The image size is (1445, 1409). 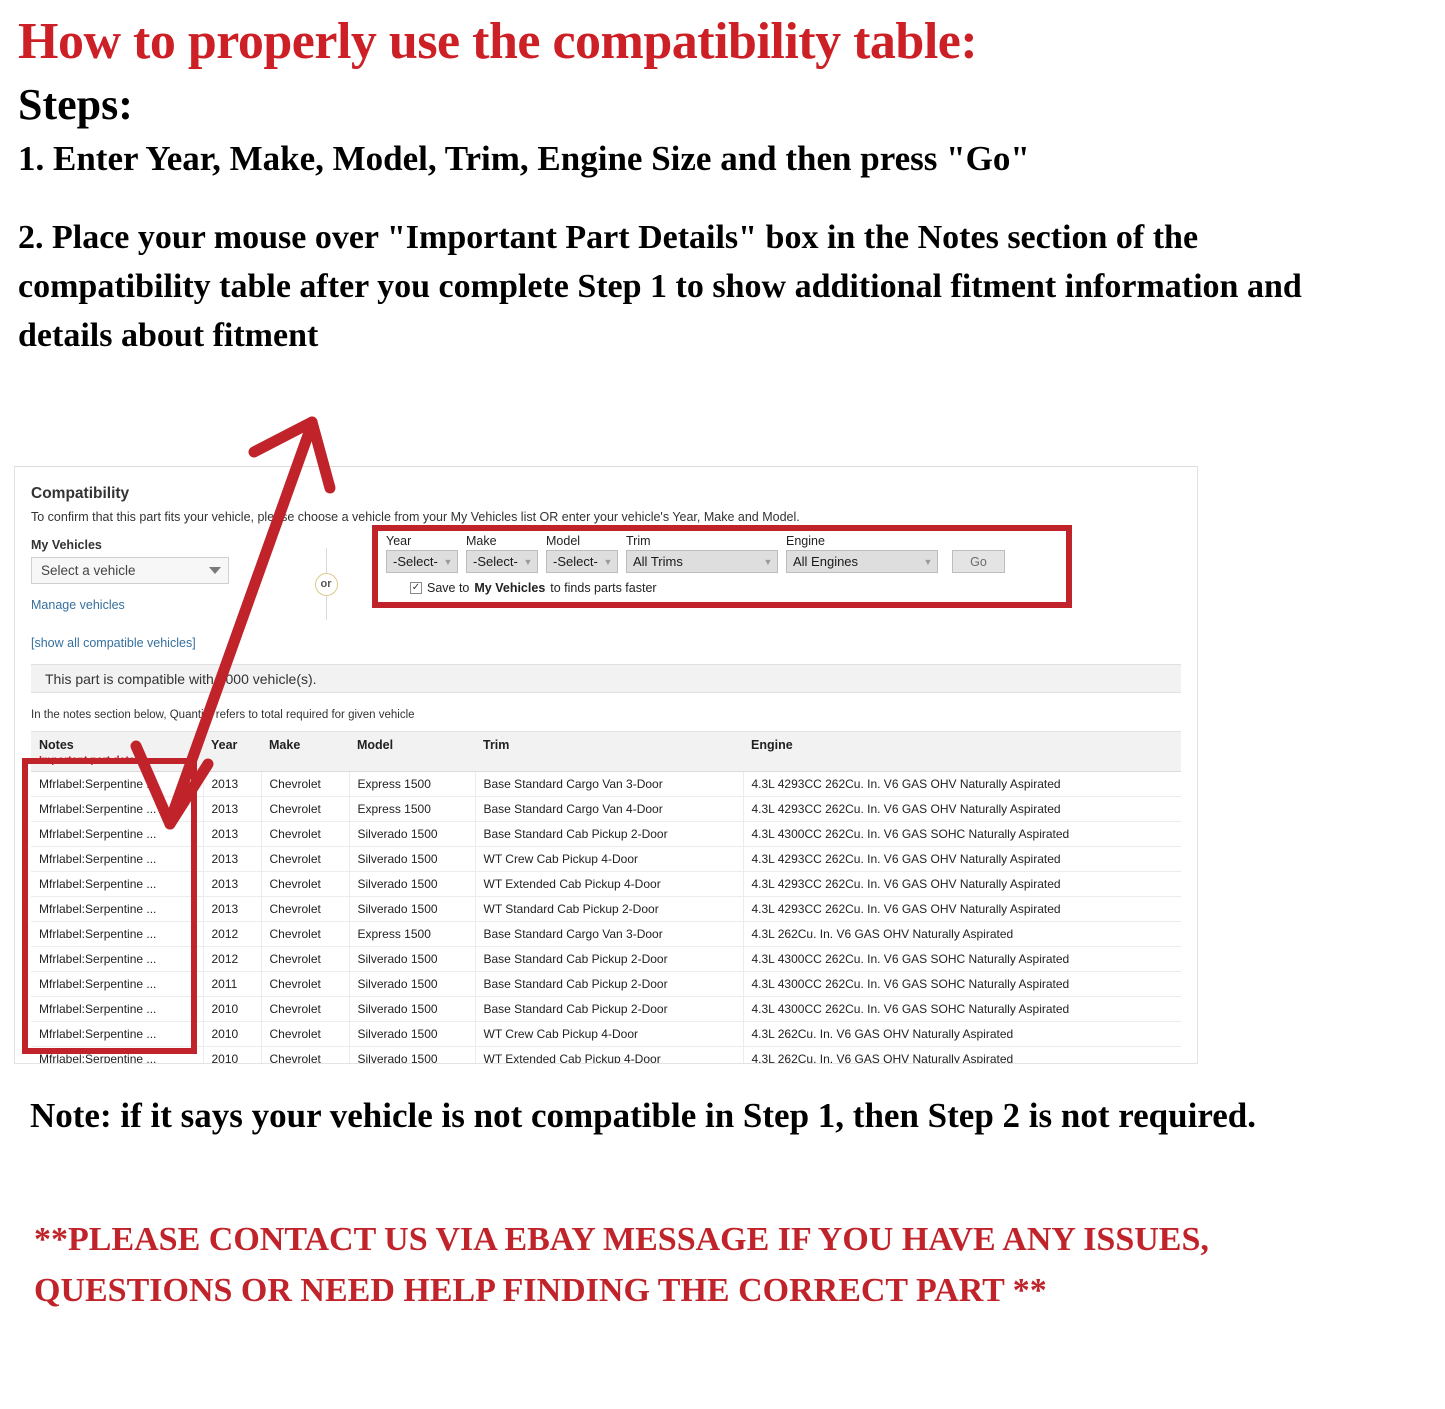 What do you see at coordinates (609, 809) in the screenshot?
I see `cell-trim: Base Standard Cargo Van 4-Door` at bounding box center [609, 809].